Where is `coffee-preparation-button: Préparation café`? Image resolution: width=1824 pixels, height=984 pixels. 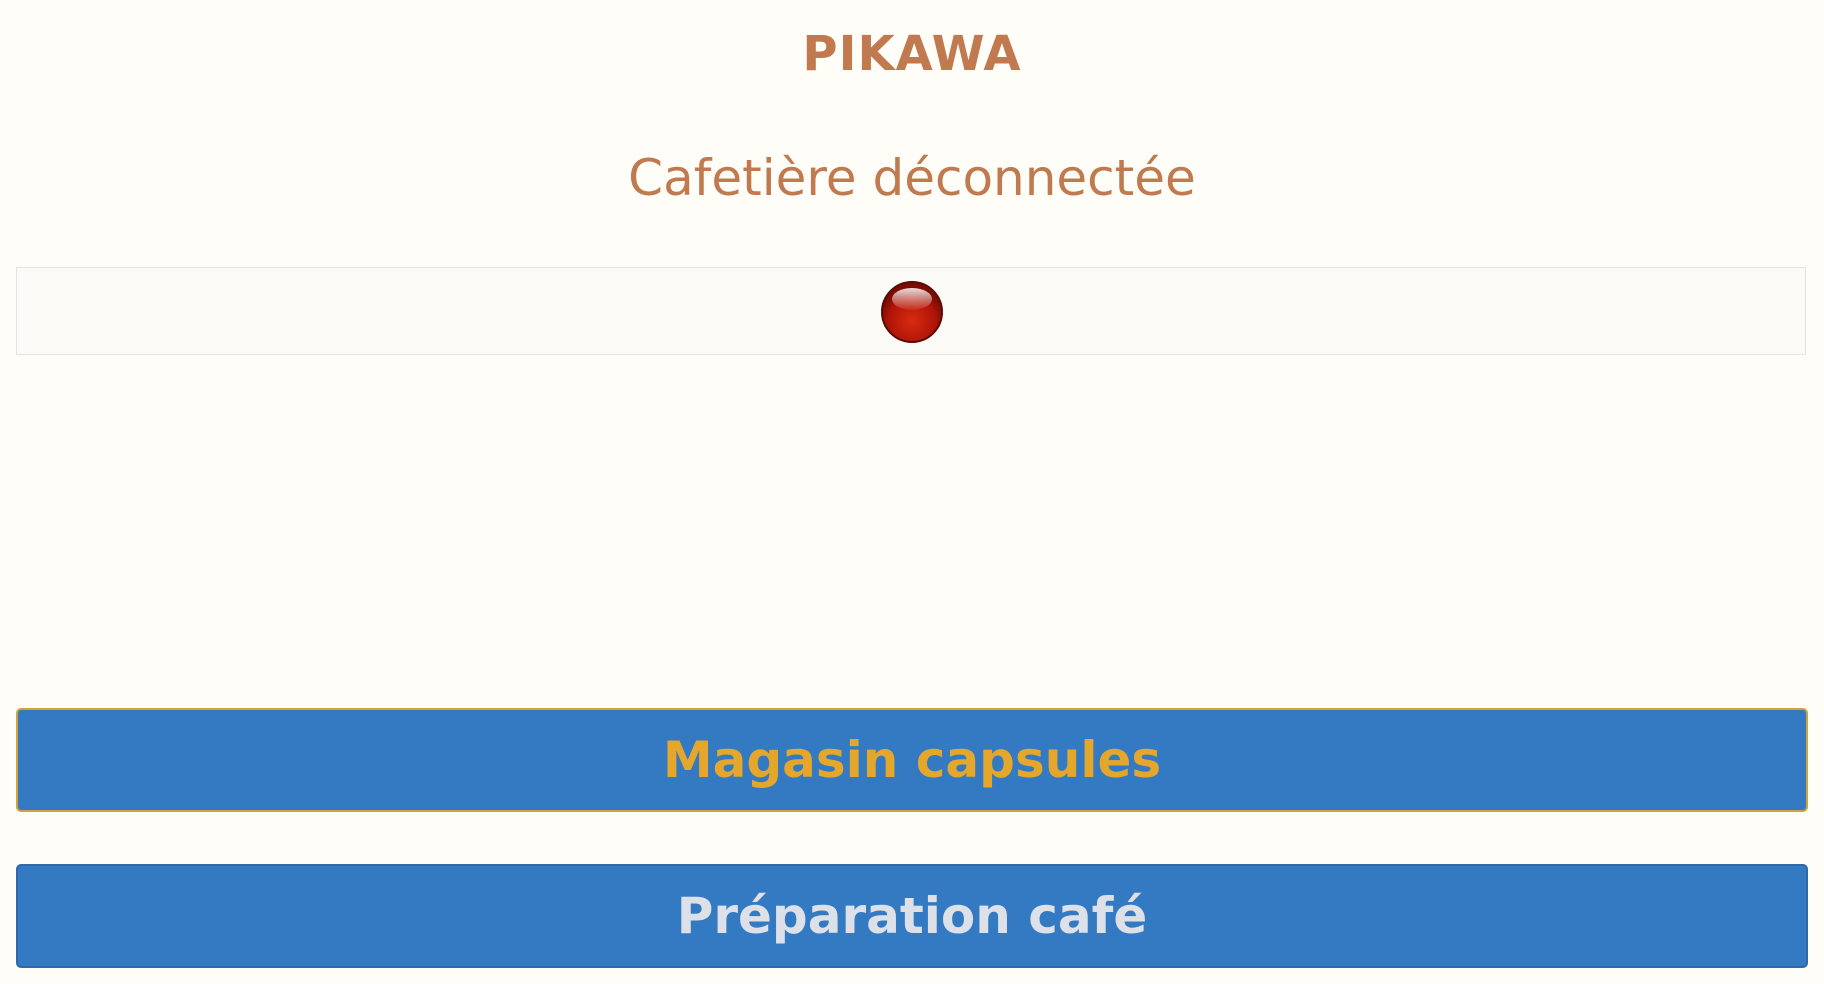
coffee-preparation-button: Préparation café is located at coordinates (912, 916).